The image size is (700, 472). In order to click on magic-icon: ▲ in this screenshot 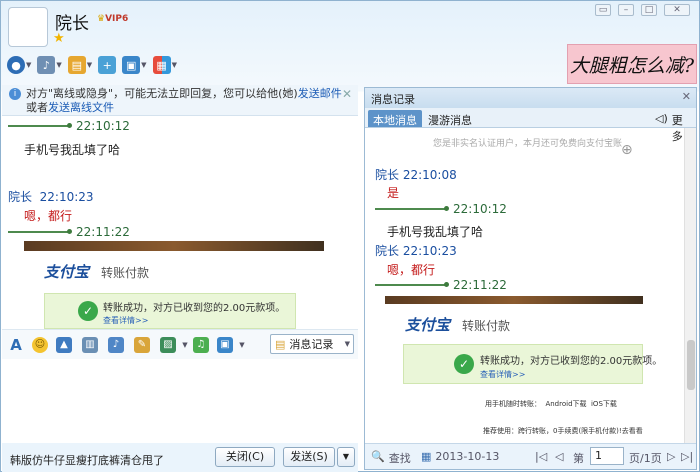, I will do `click(64, 345)`.